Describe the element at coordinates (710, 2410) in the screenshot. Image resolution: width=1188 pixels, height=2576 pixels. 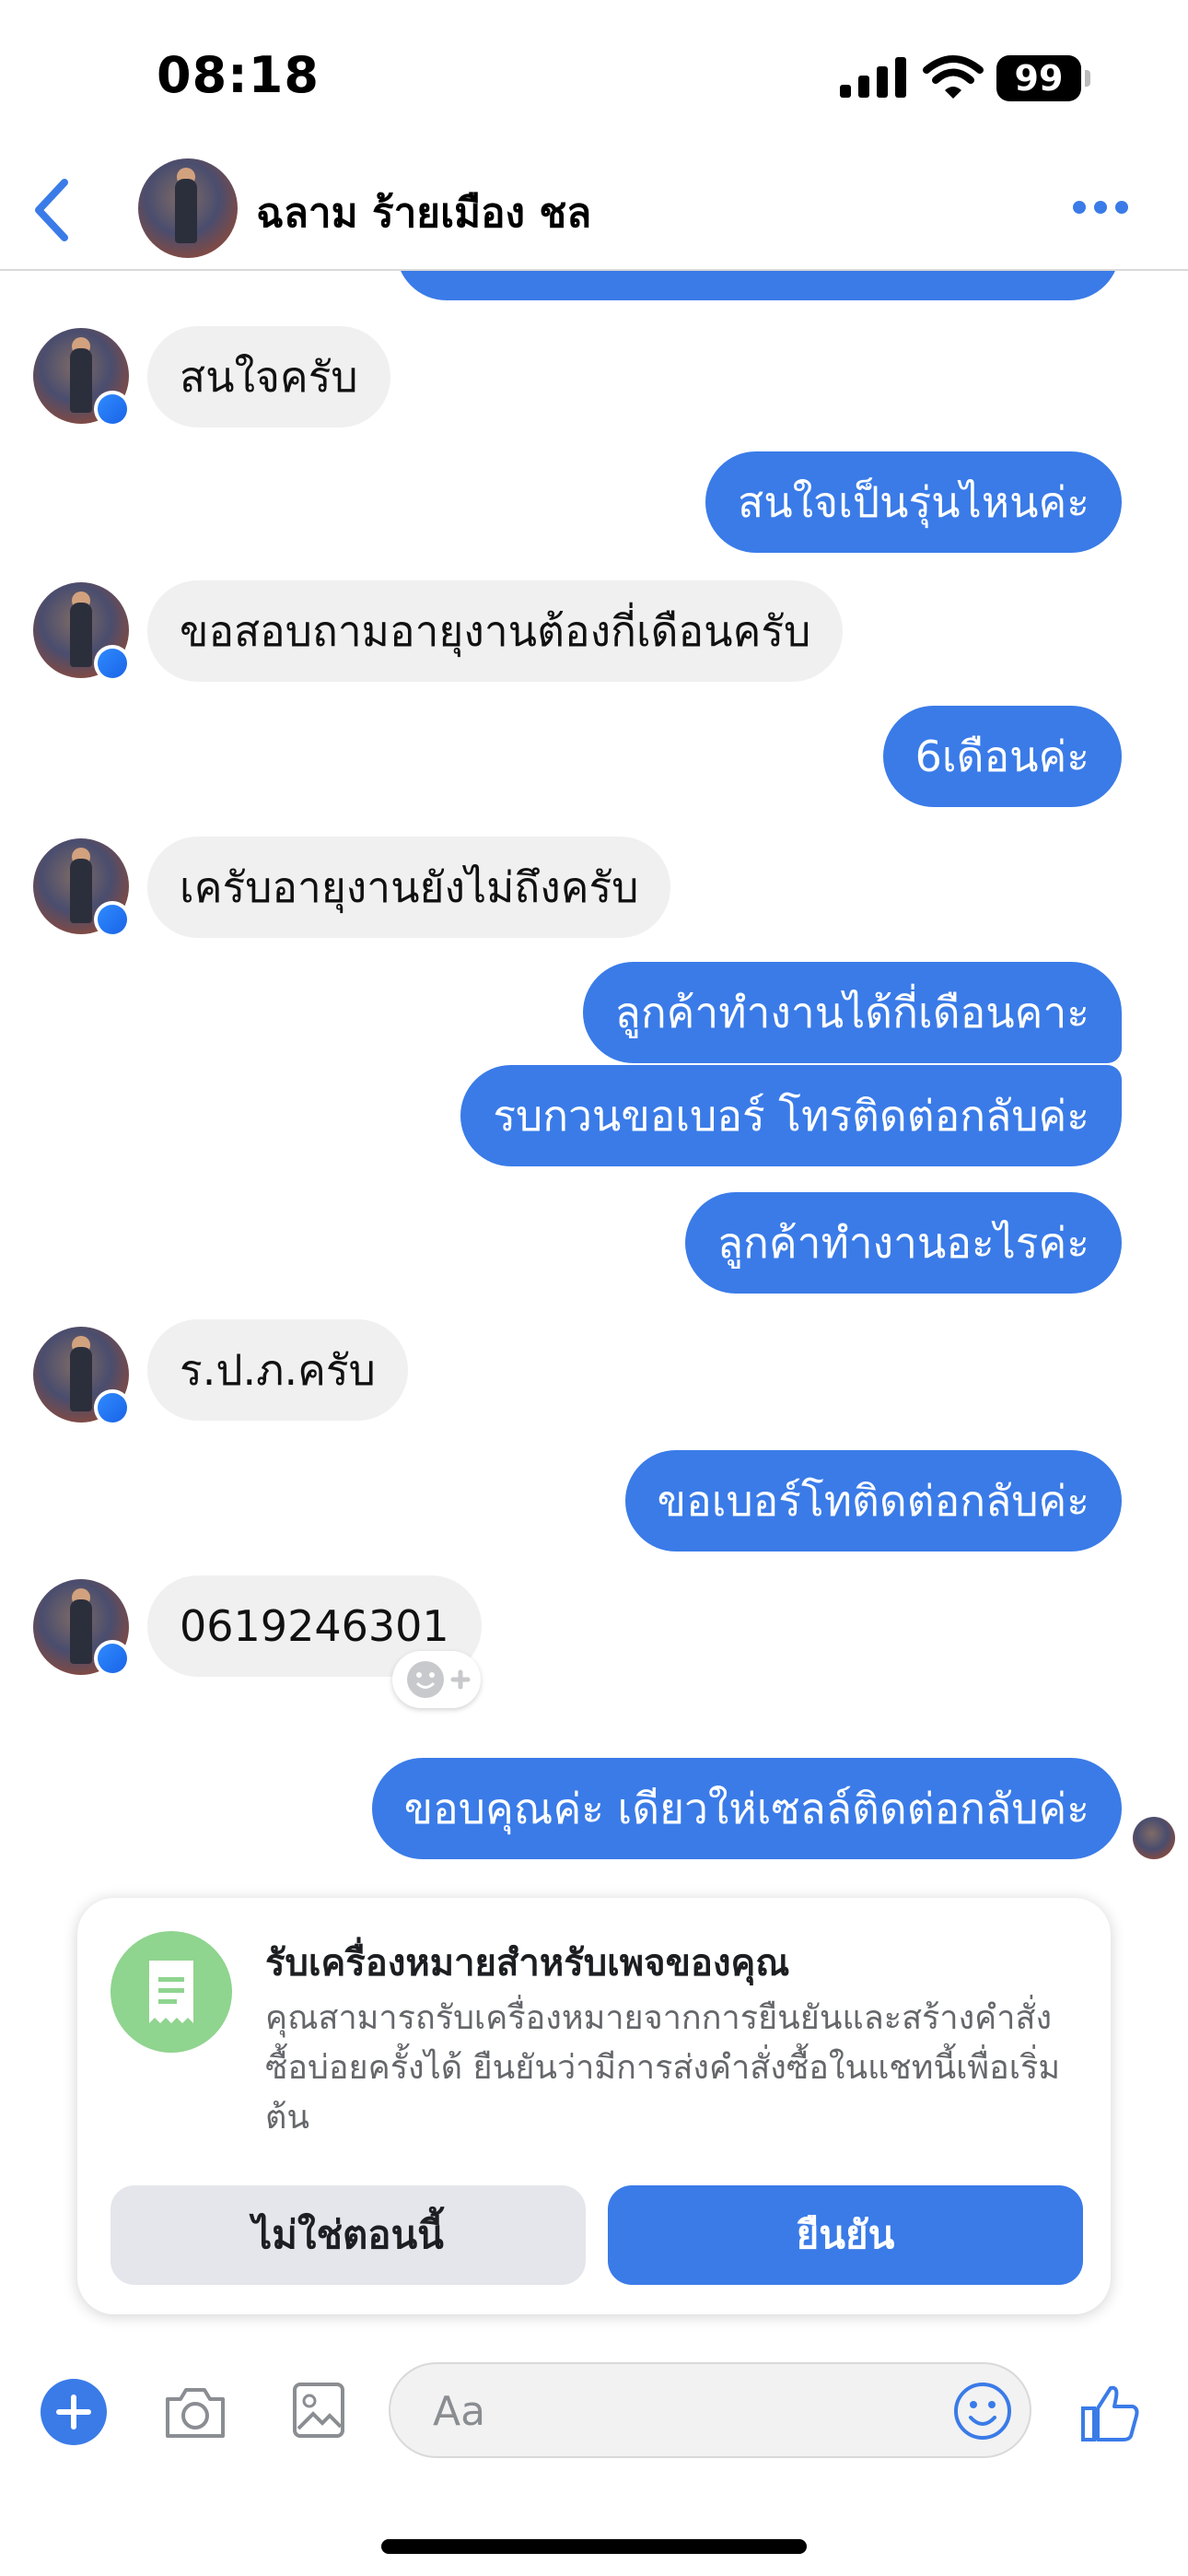
I see `message-input: Aa` at that location.